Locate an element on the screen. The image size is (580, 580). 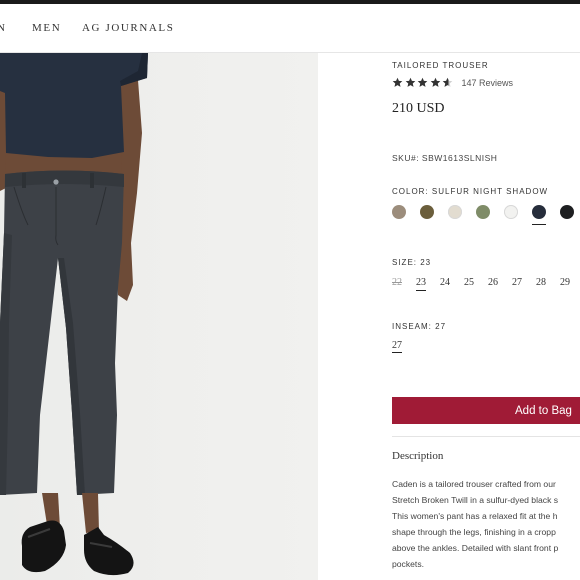
size-option: 22 is located at coordinates (404, 282).